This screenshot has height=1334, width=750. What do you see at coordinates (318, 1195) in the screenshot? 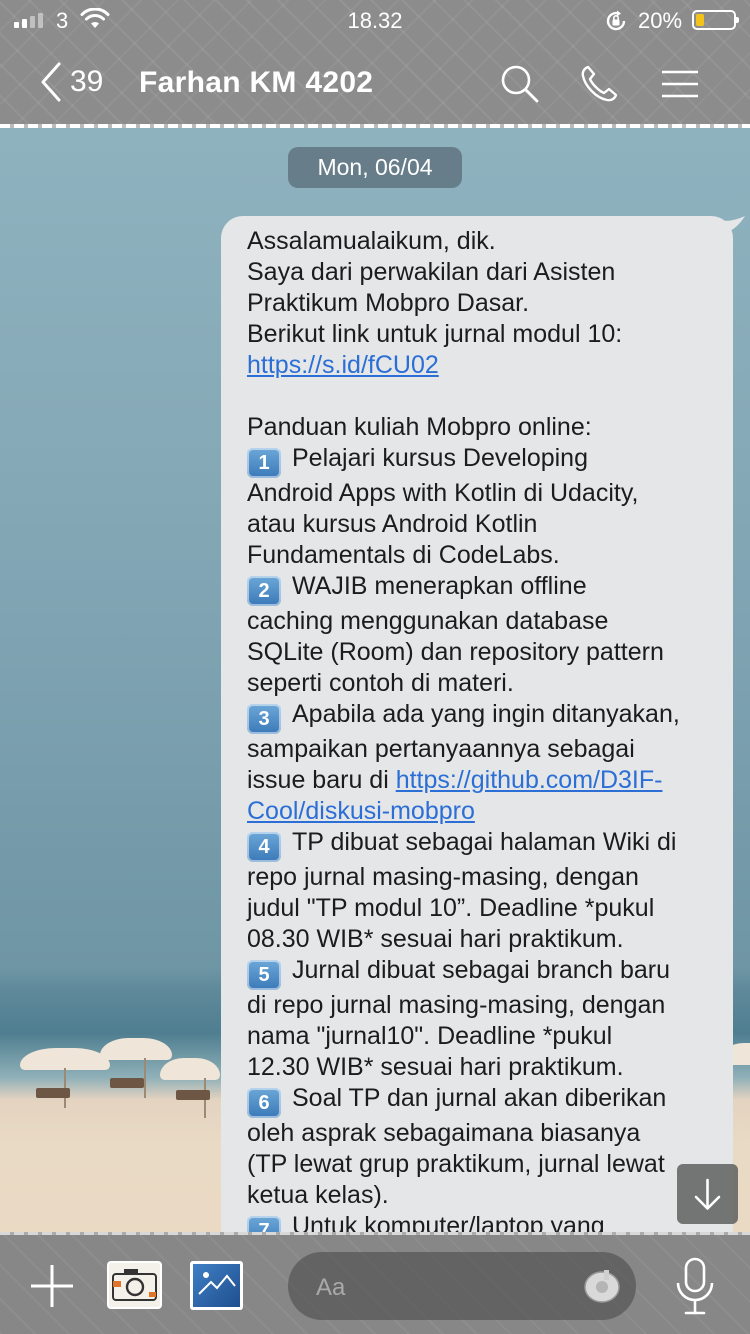
I see `message-text-span: ketua kelas).` at bounding box center [318, 1195].